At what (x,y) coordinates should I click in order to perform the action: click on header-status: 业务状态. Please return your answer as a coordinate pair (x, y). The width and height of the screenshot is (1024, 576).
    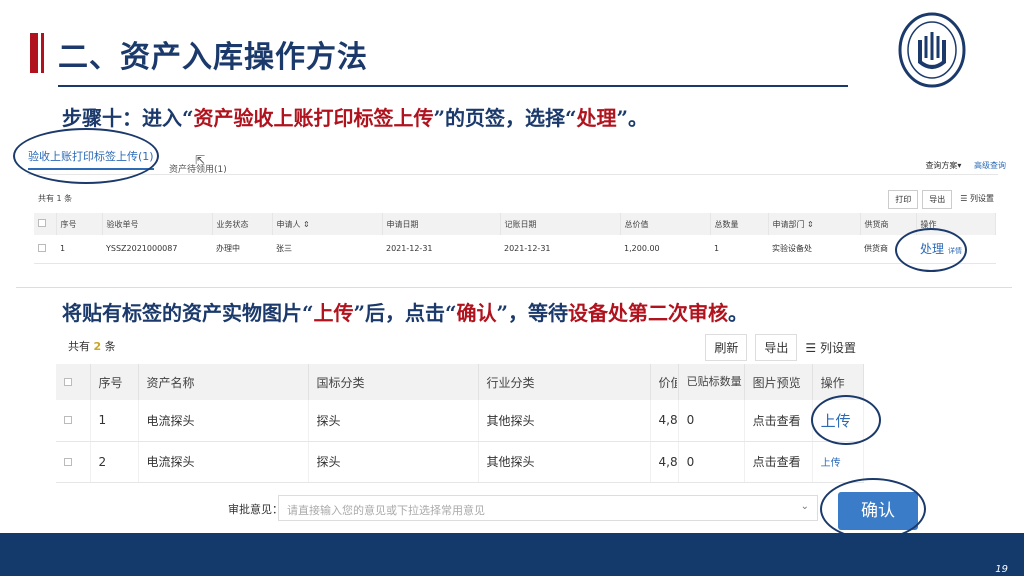
    Looking at the image, I should click on (242, 224).